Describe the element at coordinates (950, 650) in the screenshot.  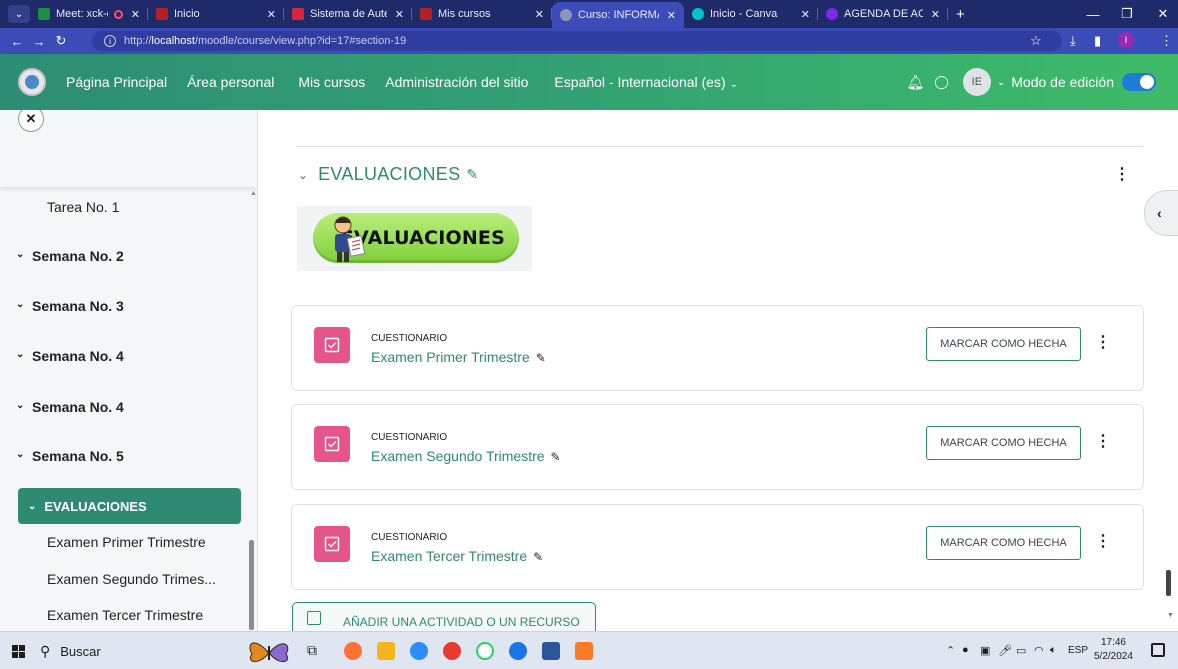
I see `tray-expand-icon: ⌃` at that location.